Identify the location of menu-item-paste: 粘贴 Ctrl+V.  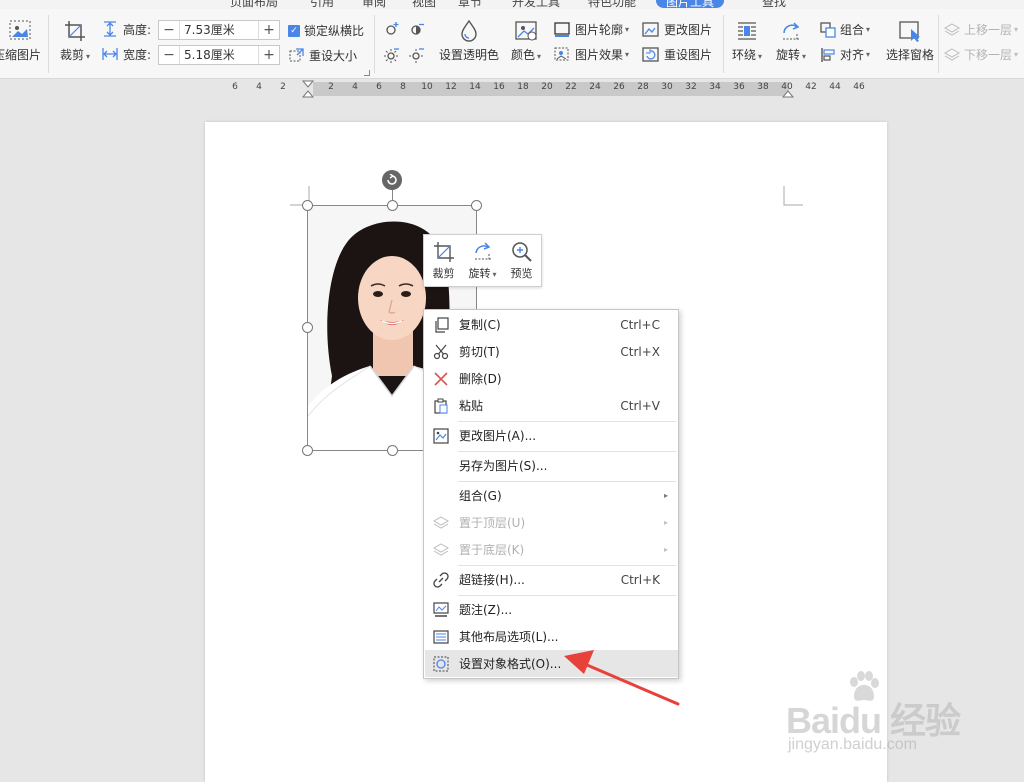
(551, 405).